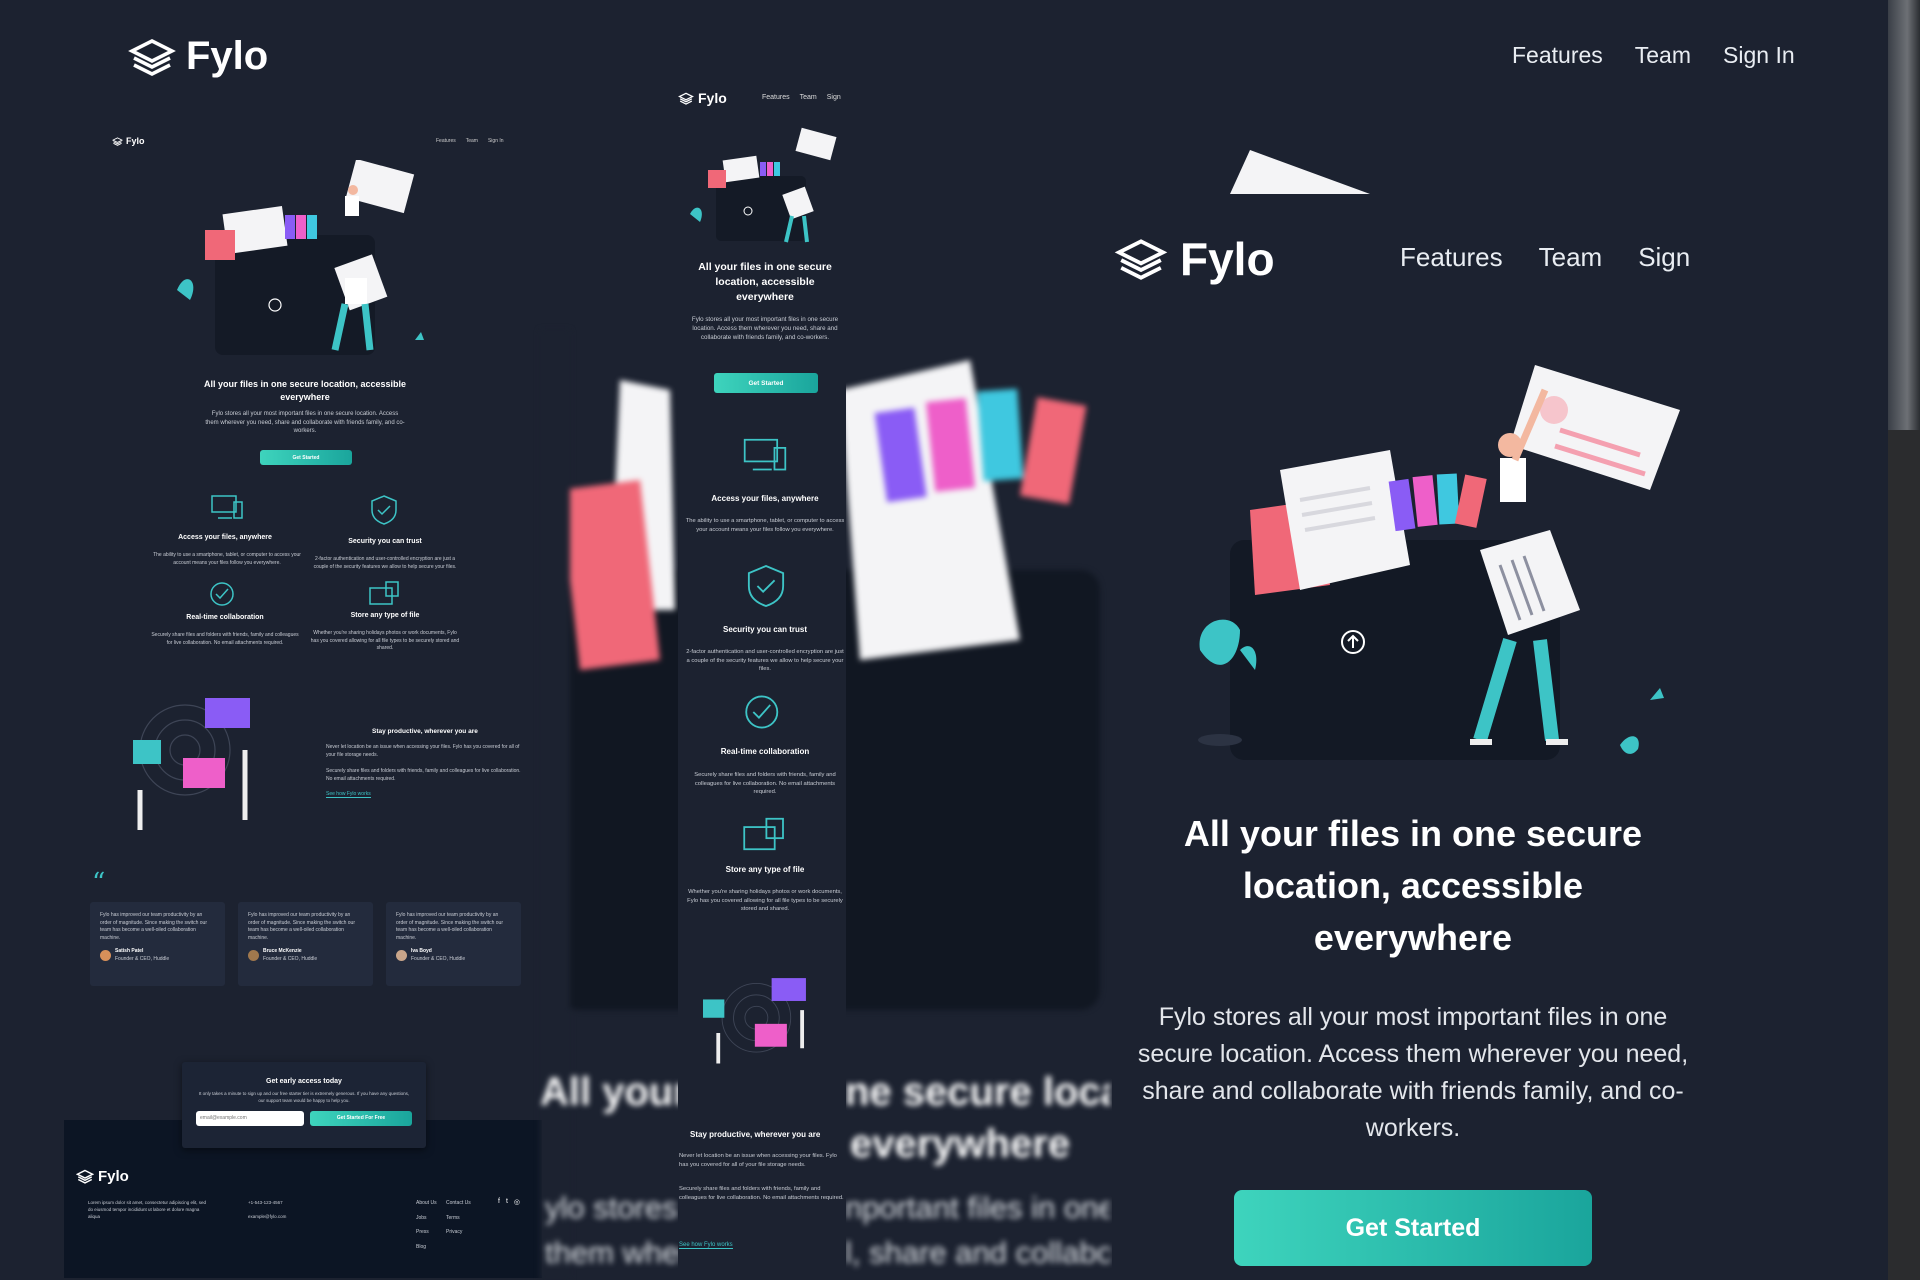 The image size is (1920, 1280). I want to click on nav-team: Team, so click(1663, 55).